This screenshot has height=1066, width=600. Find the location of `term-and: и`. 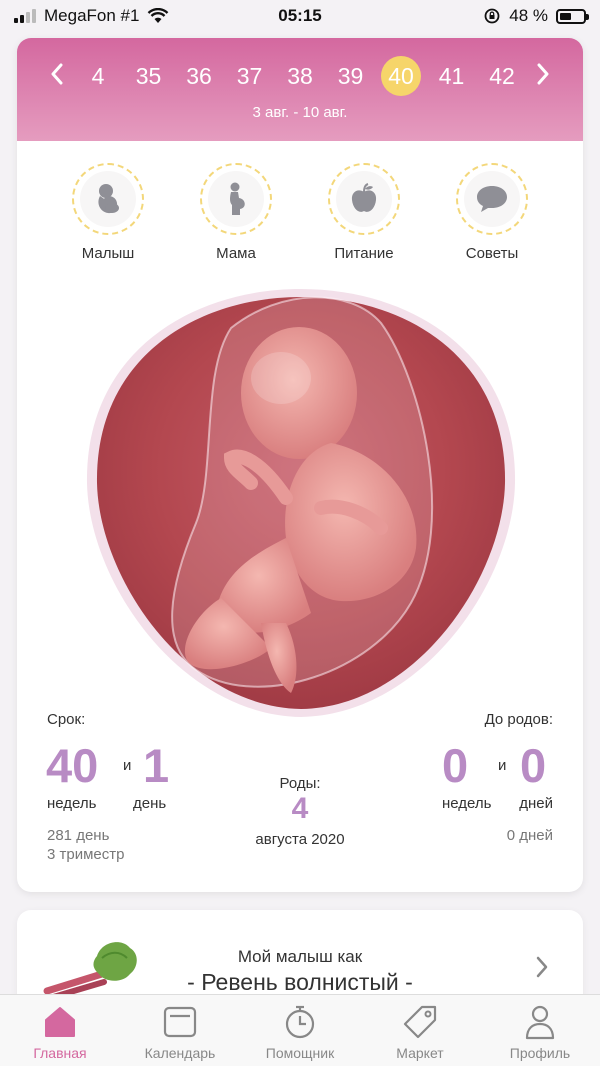

term-and: и is located at coordinates (127, 765).